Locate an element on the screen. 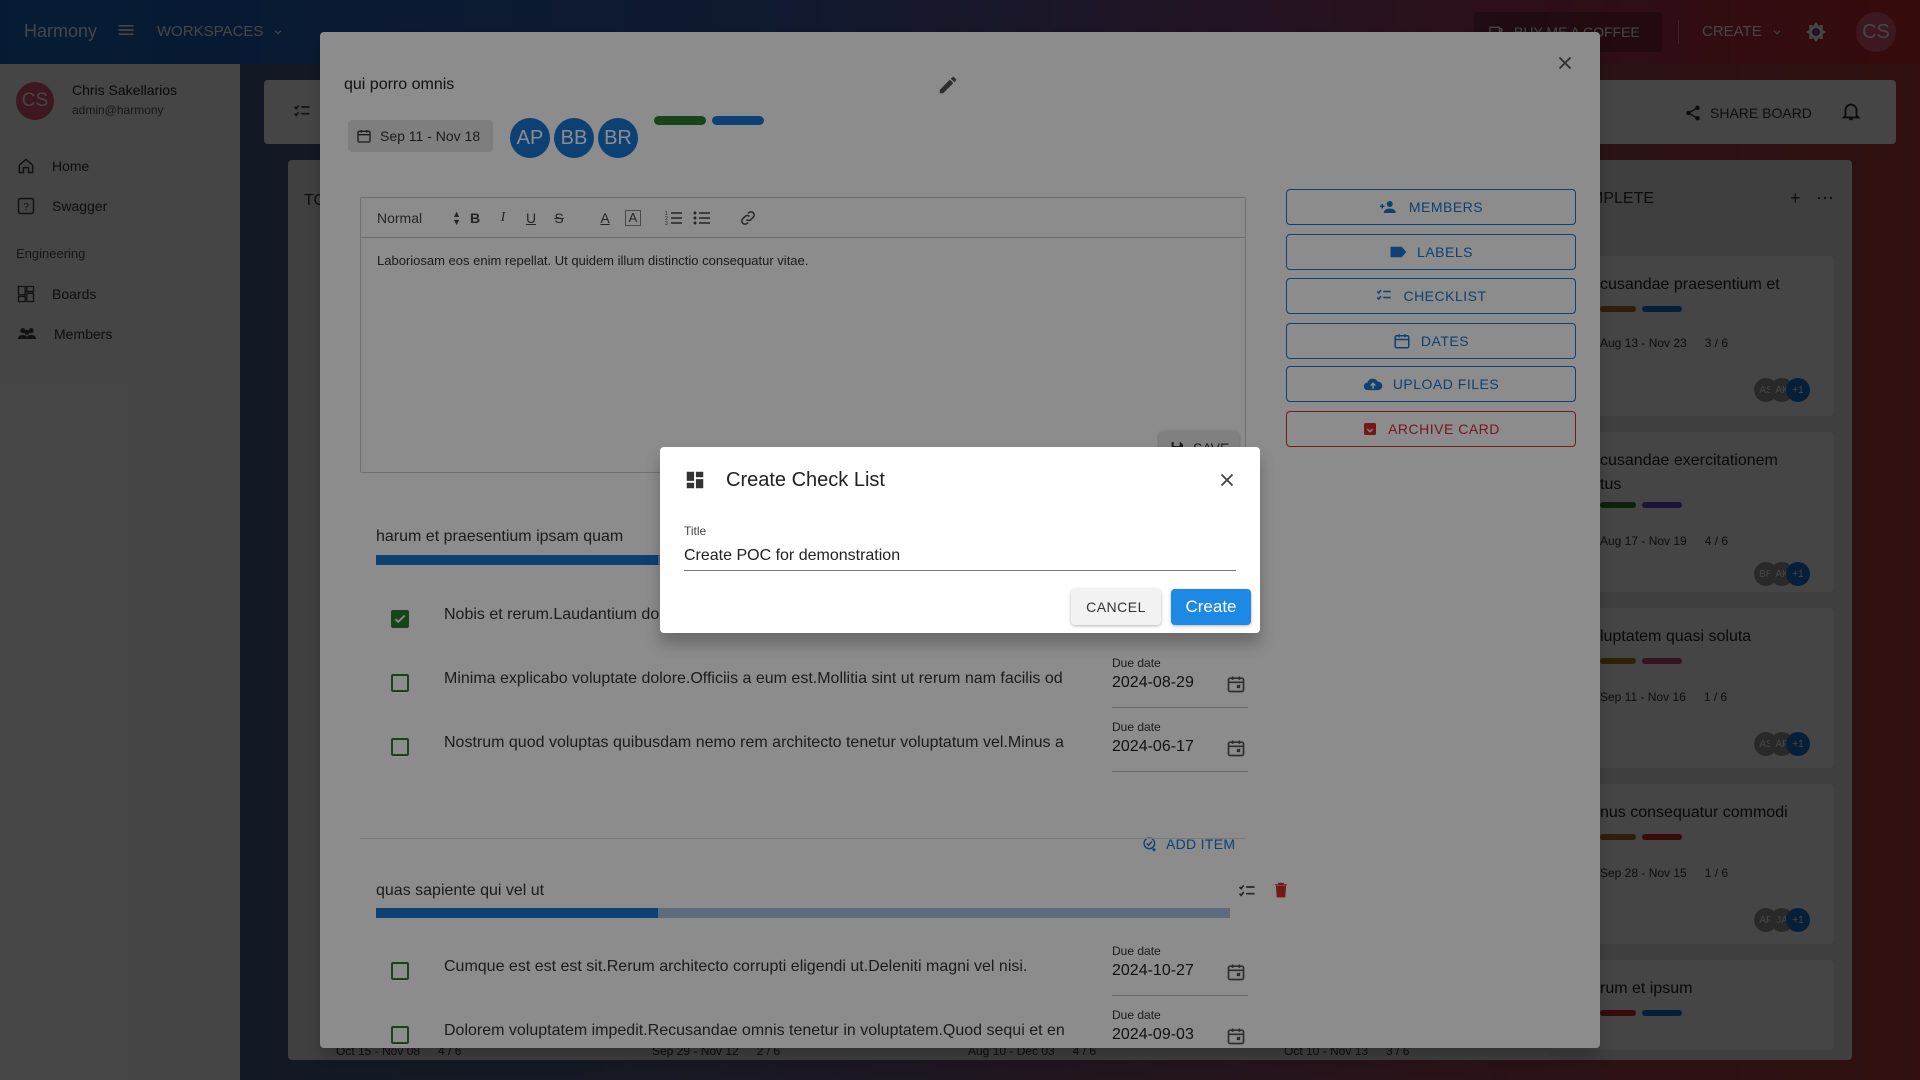 This screenshot has width=1920, height=1080. create-checklist-dialog: Create Check List Title CANCEL Create is located at coordinates (960, 540).